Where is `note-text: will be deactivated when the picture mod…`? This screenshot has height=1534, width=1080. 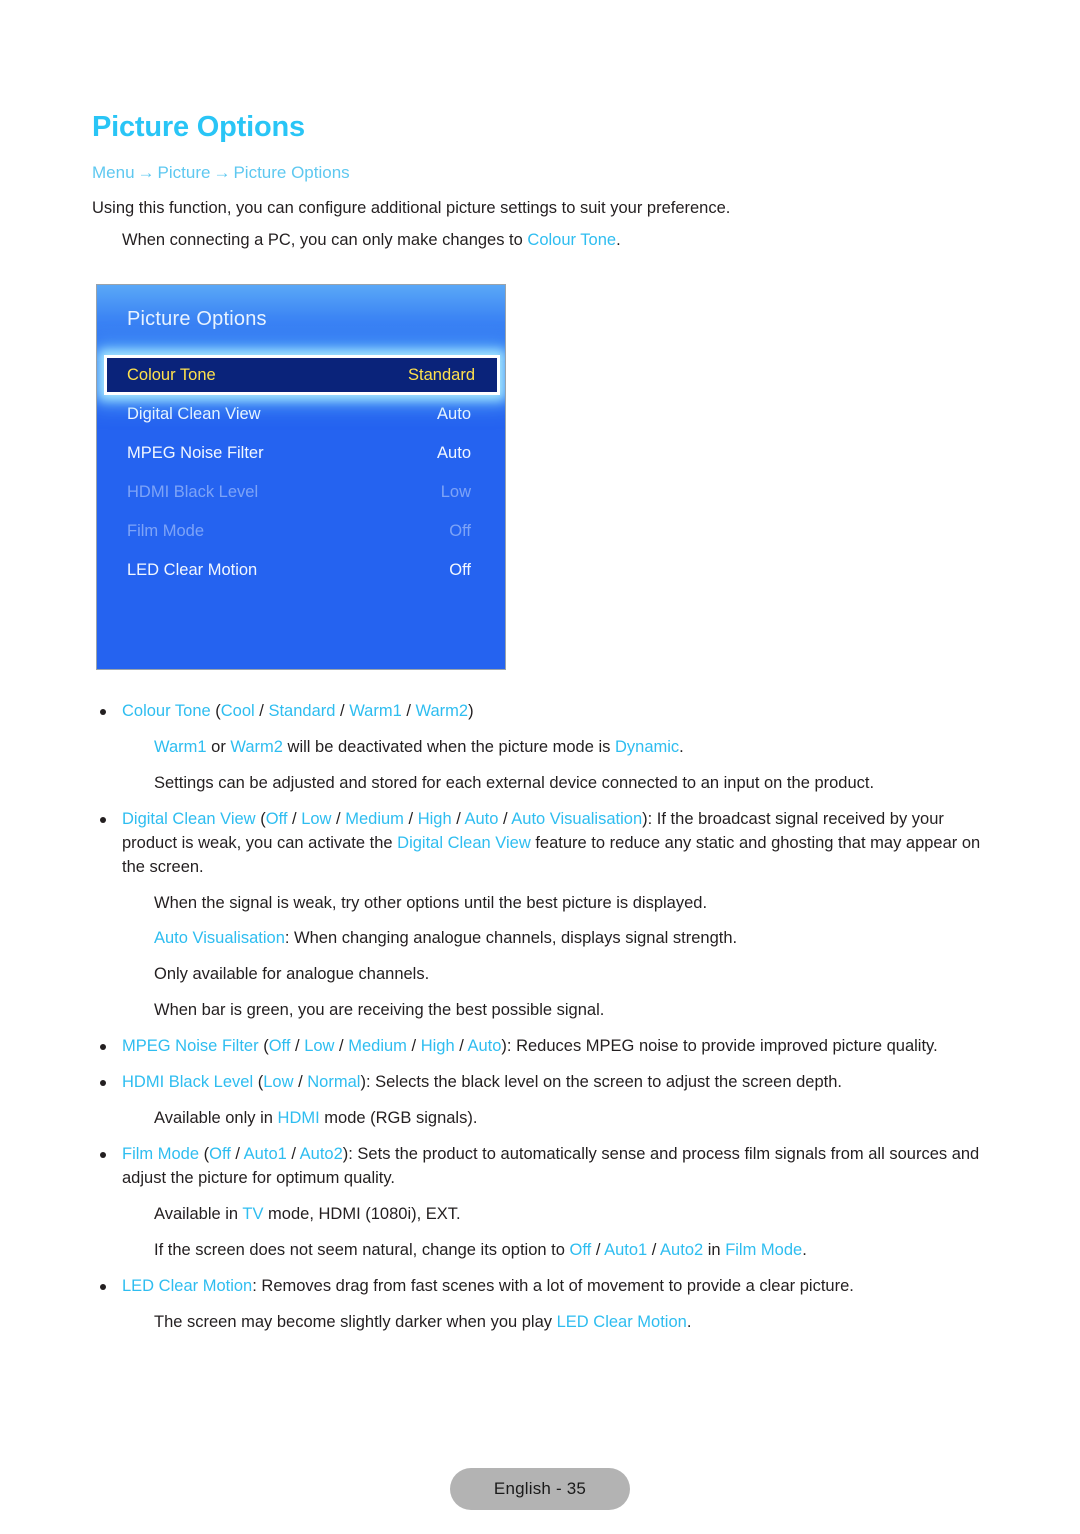 note-text: will be deactivated when the picture mod… is located at coordinates (448, 746).